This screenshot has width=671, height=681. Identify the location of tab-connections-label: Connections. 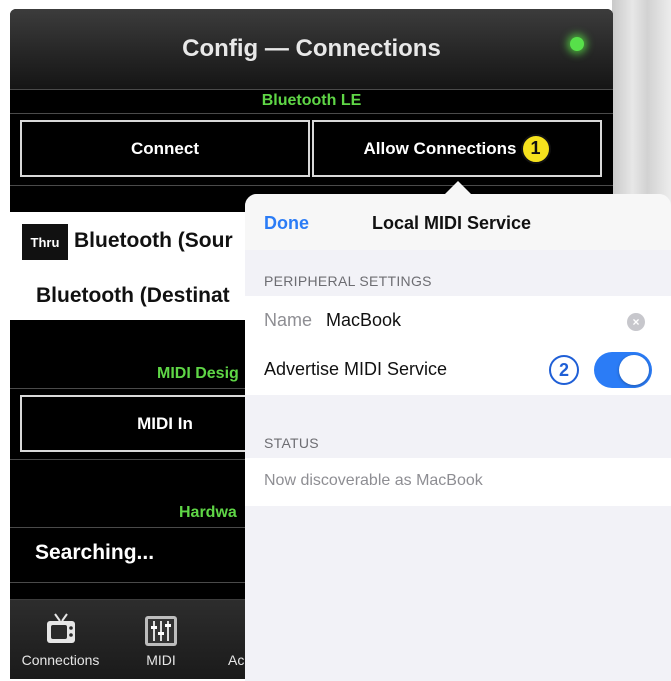
(60, 660).